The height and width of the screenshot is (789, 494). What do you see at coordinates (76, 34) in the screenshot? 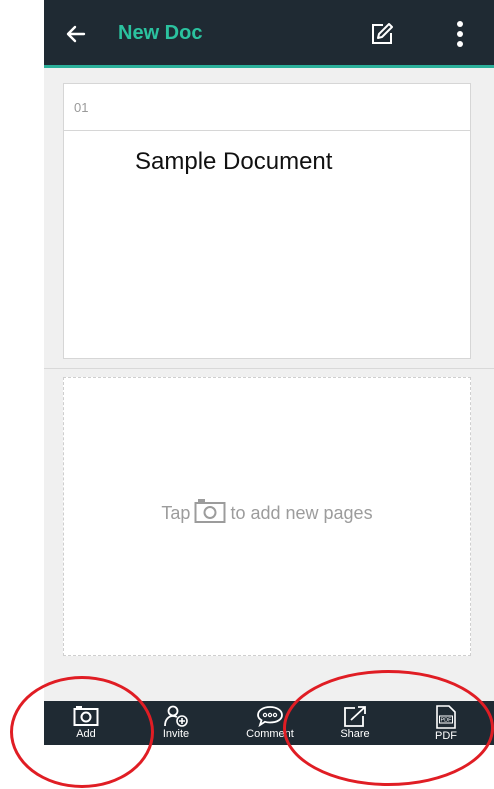
I see `back-arrow-icon` at bounding box center [76, 34].